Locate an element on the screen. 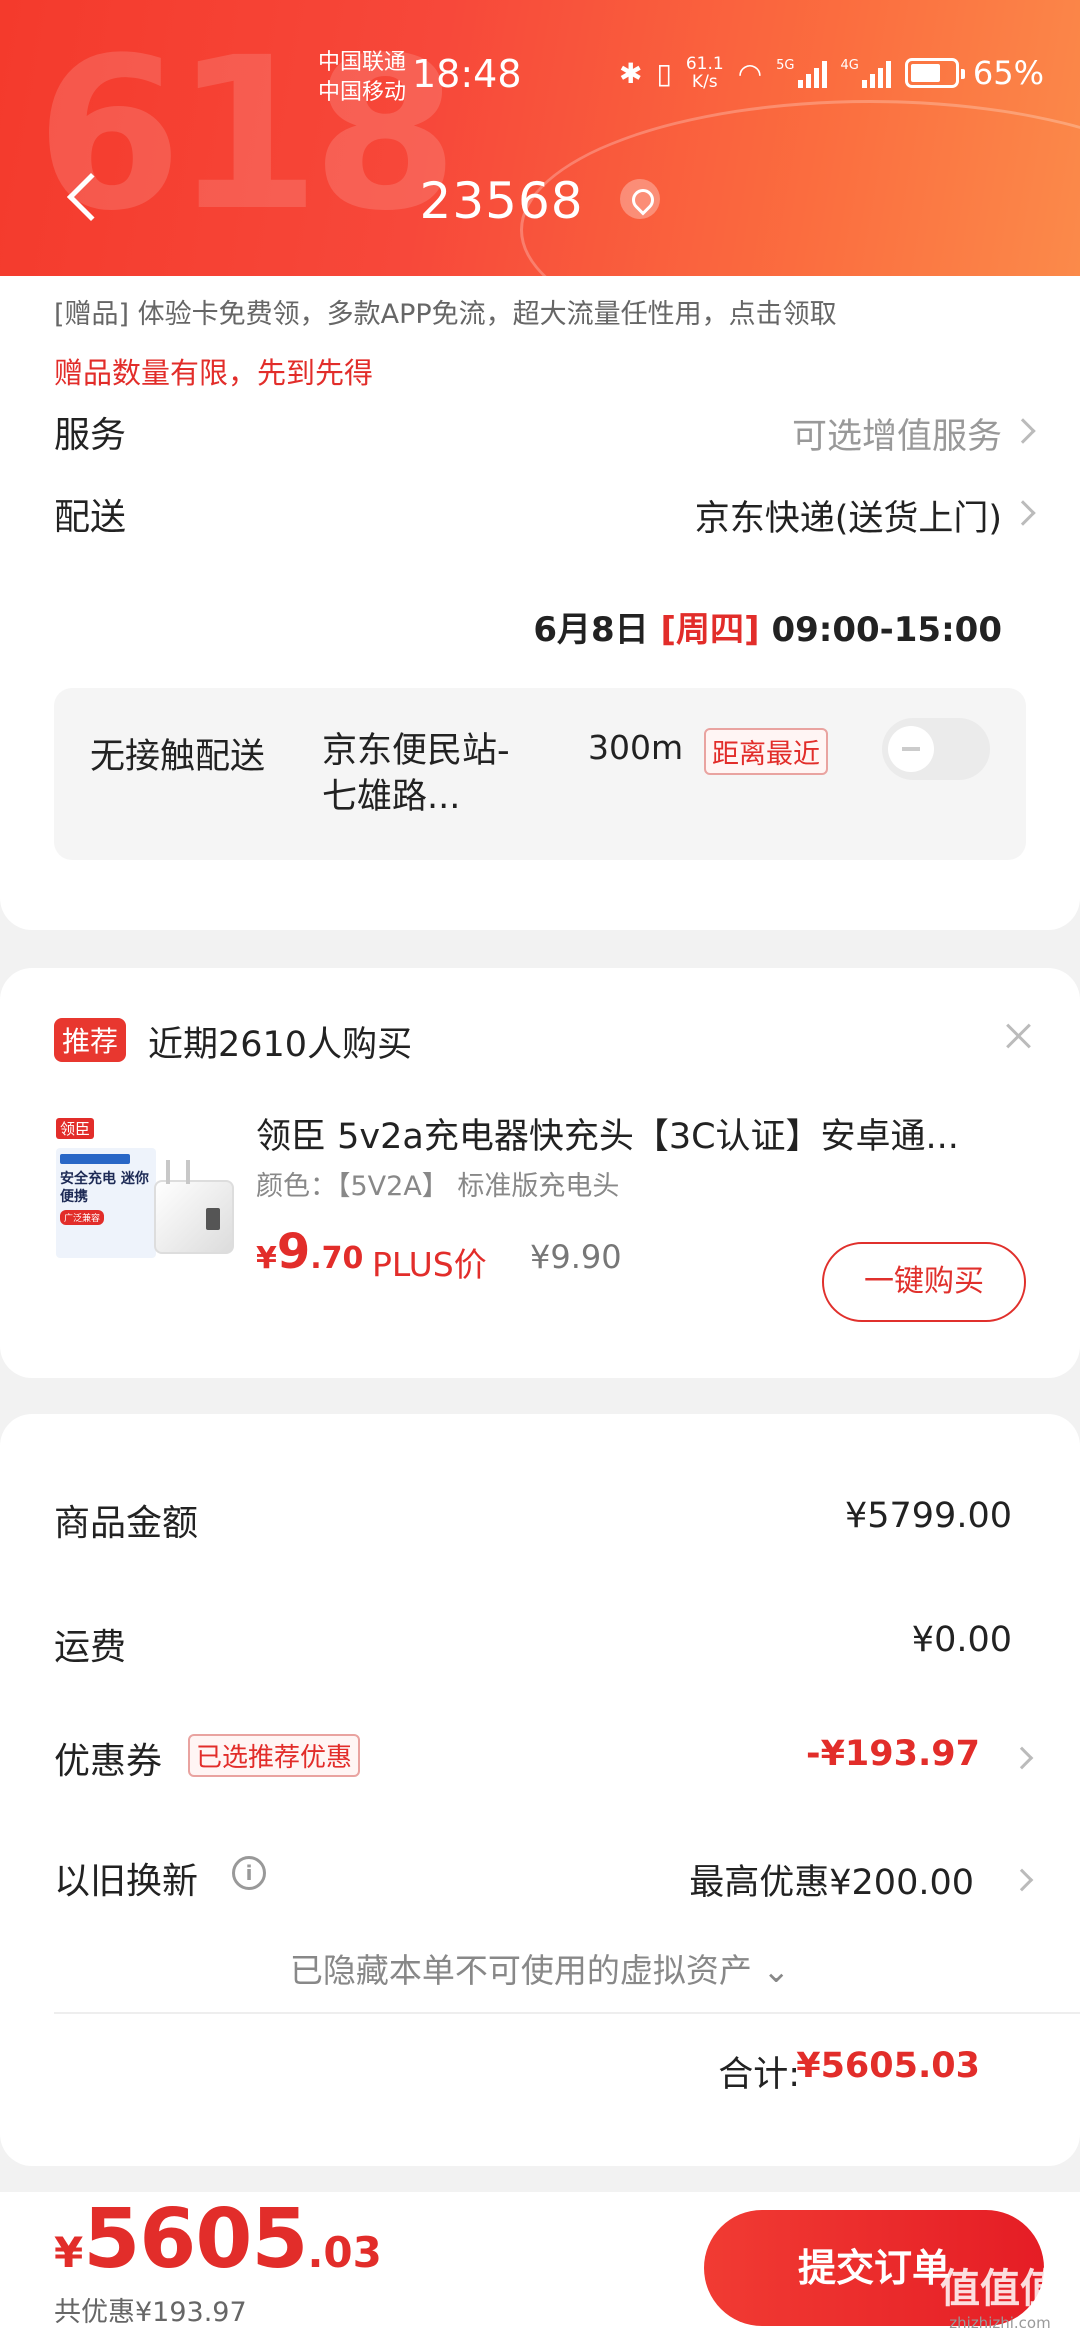 The image size is (1080, 2340). watermark: 值值值 zhizhizhi.com is located at coordinates (1000, 2294).